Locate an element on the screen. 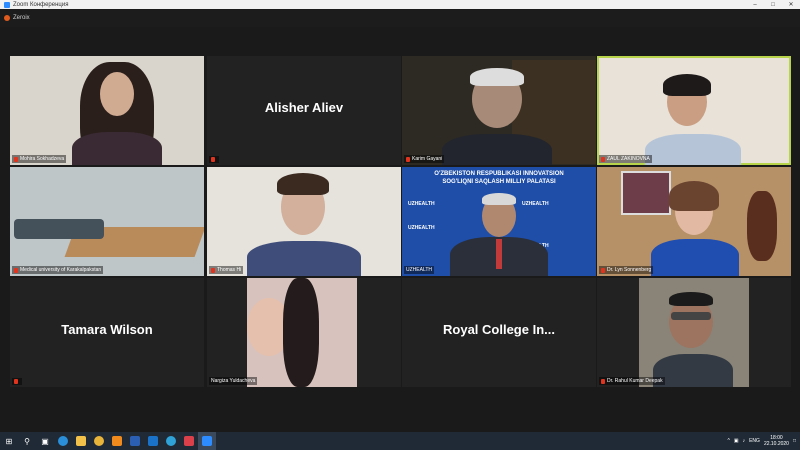 The image size is (800, 450). audience-row is located at coordinates (59, 229).